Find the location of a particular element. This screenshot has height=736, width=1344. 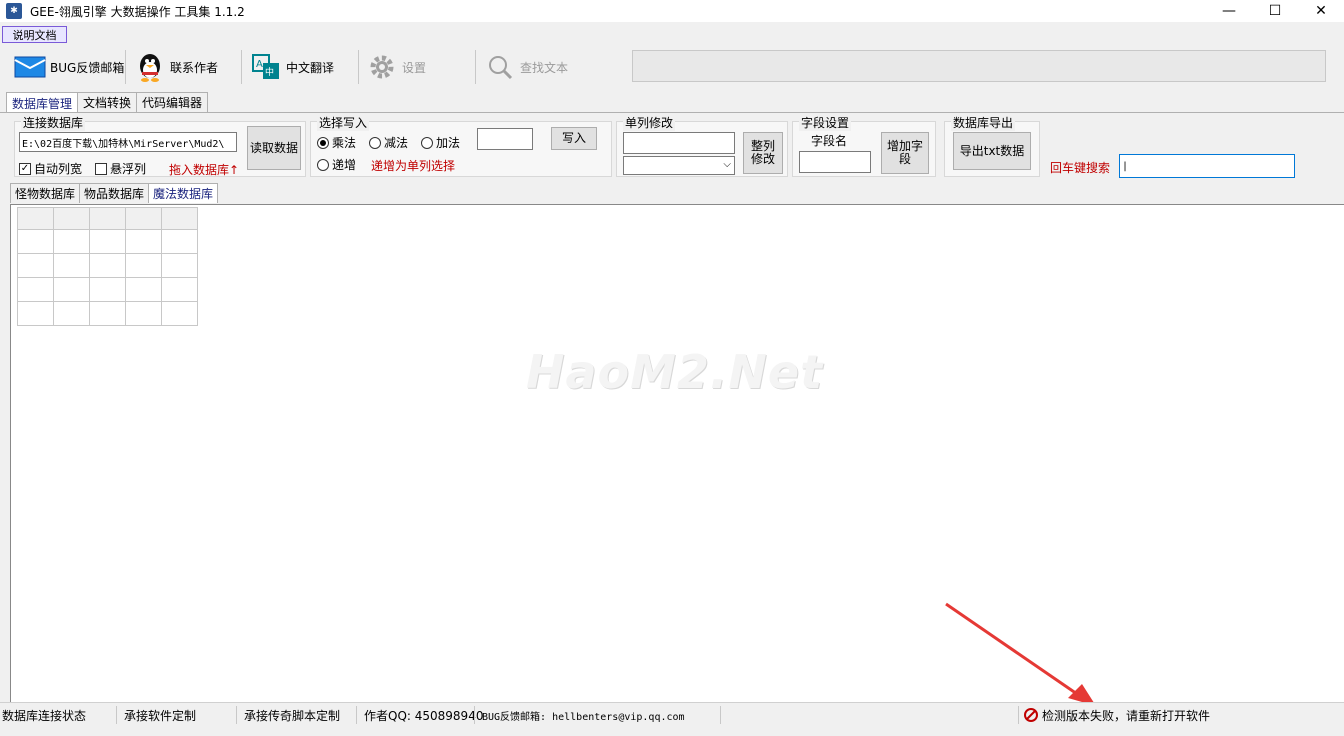

sub-tabs: 怪物数据库 物品数据库 魔法数据库 is located at coordinates (114, 193).